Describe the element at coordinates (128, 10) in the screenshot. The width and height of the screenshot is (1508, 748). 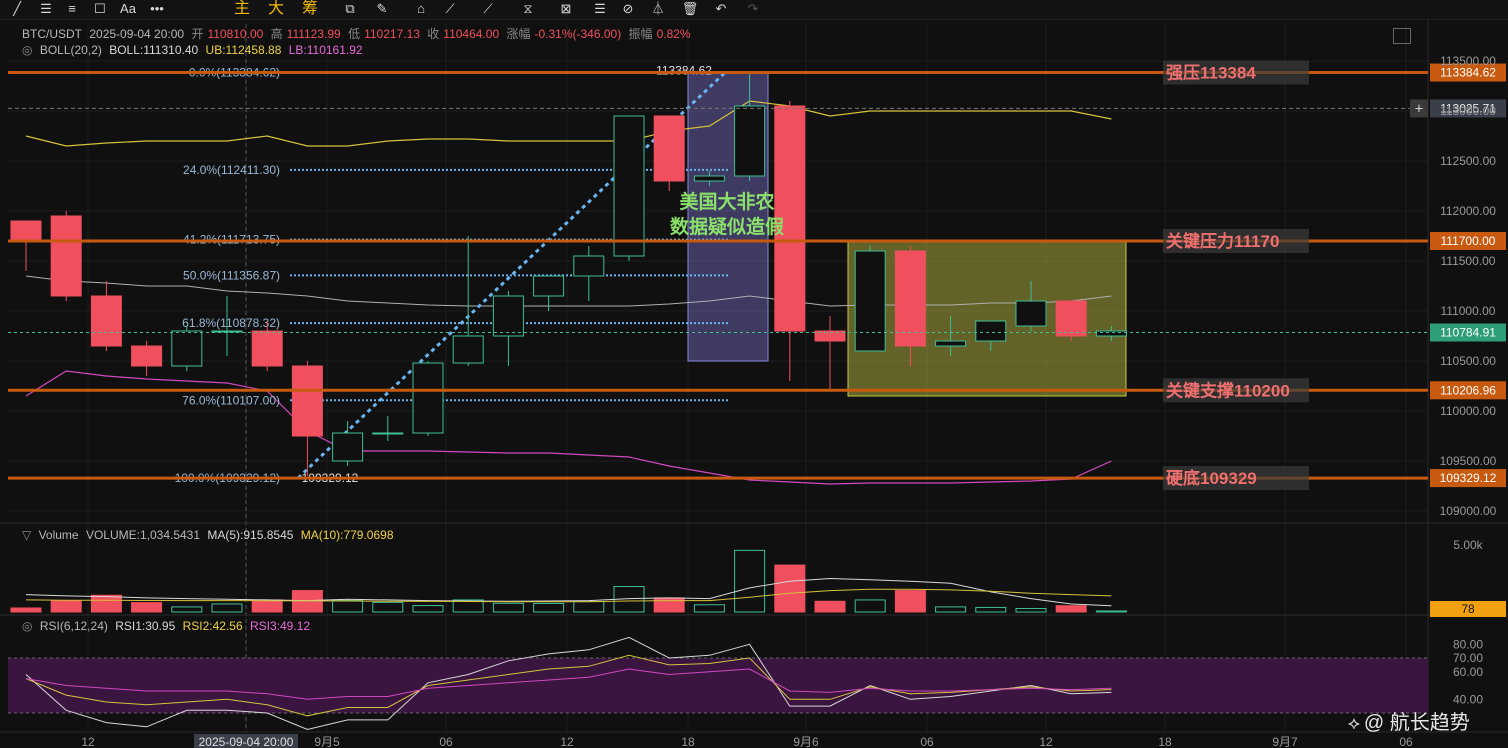
I see `toolbar-tool: Aa` at that location.